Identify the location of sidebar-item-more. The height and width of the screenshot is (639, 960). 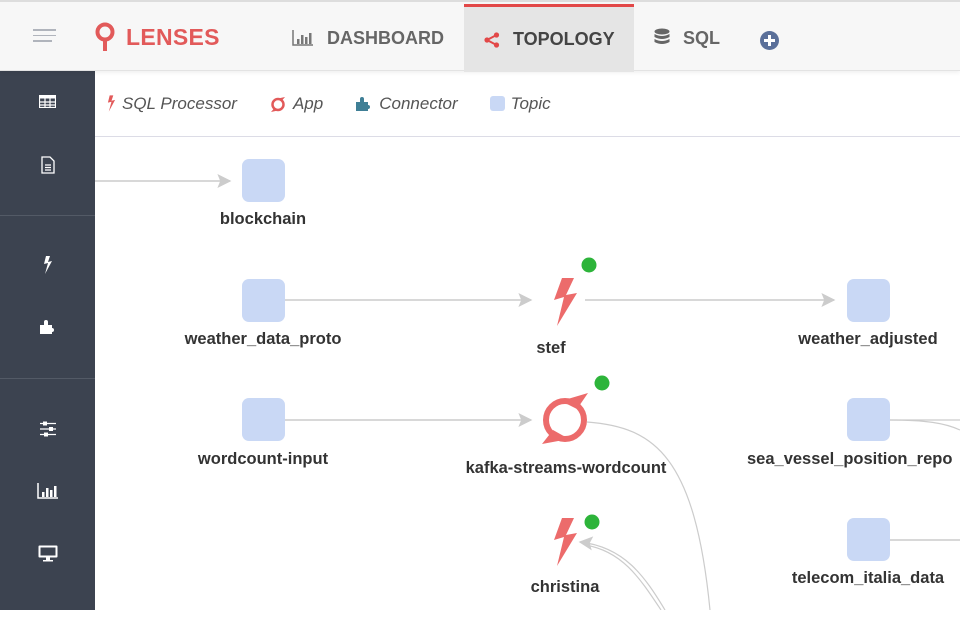
(47, 619).